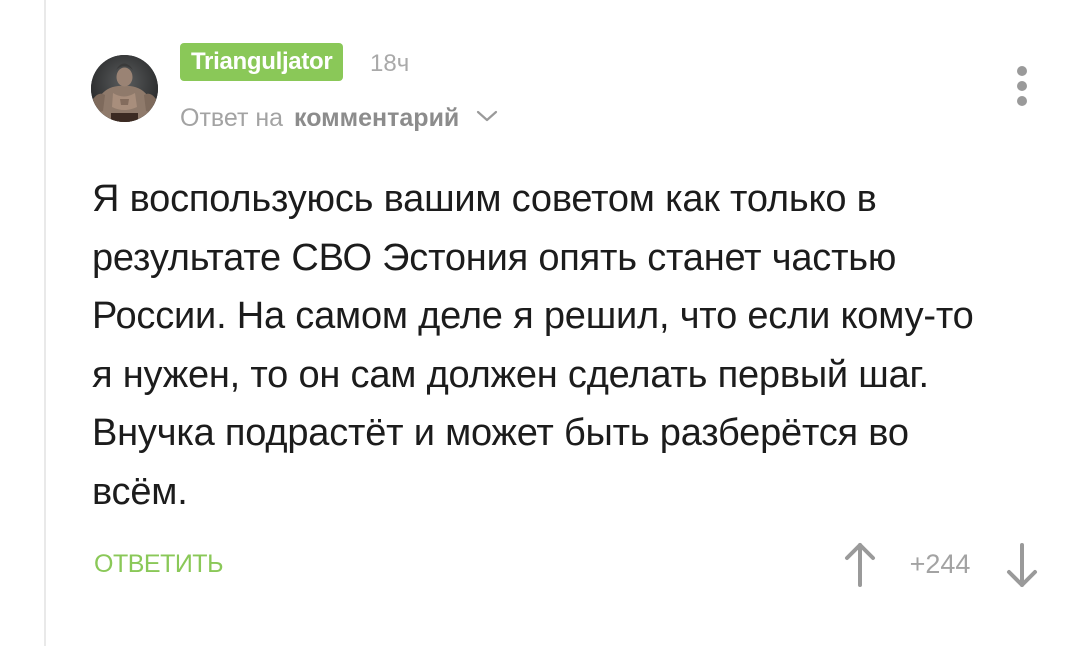 The image size is (1080, 646). I want to click on arrow-up-icon, so click(860, 565).